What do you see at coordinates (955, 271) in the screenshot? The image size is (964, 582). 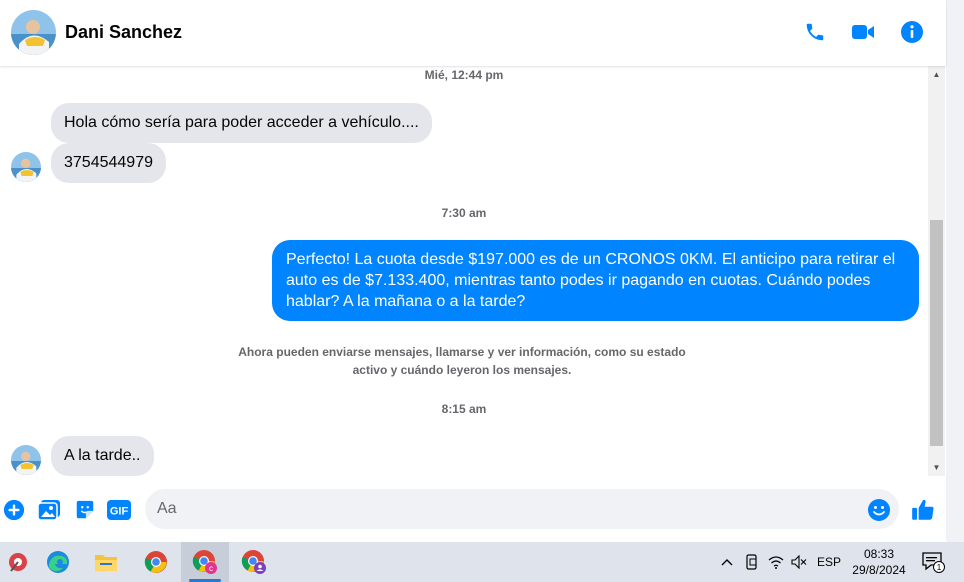 I see `window-edge` at bounding box center [955, 271].